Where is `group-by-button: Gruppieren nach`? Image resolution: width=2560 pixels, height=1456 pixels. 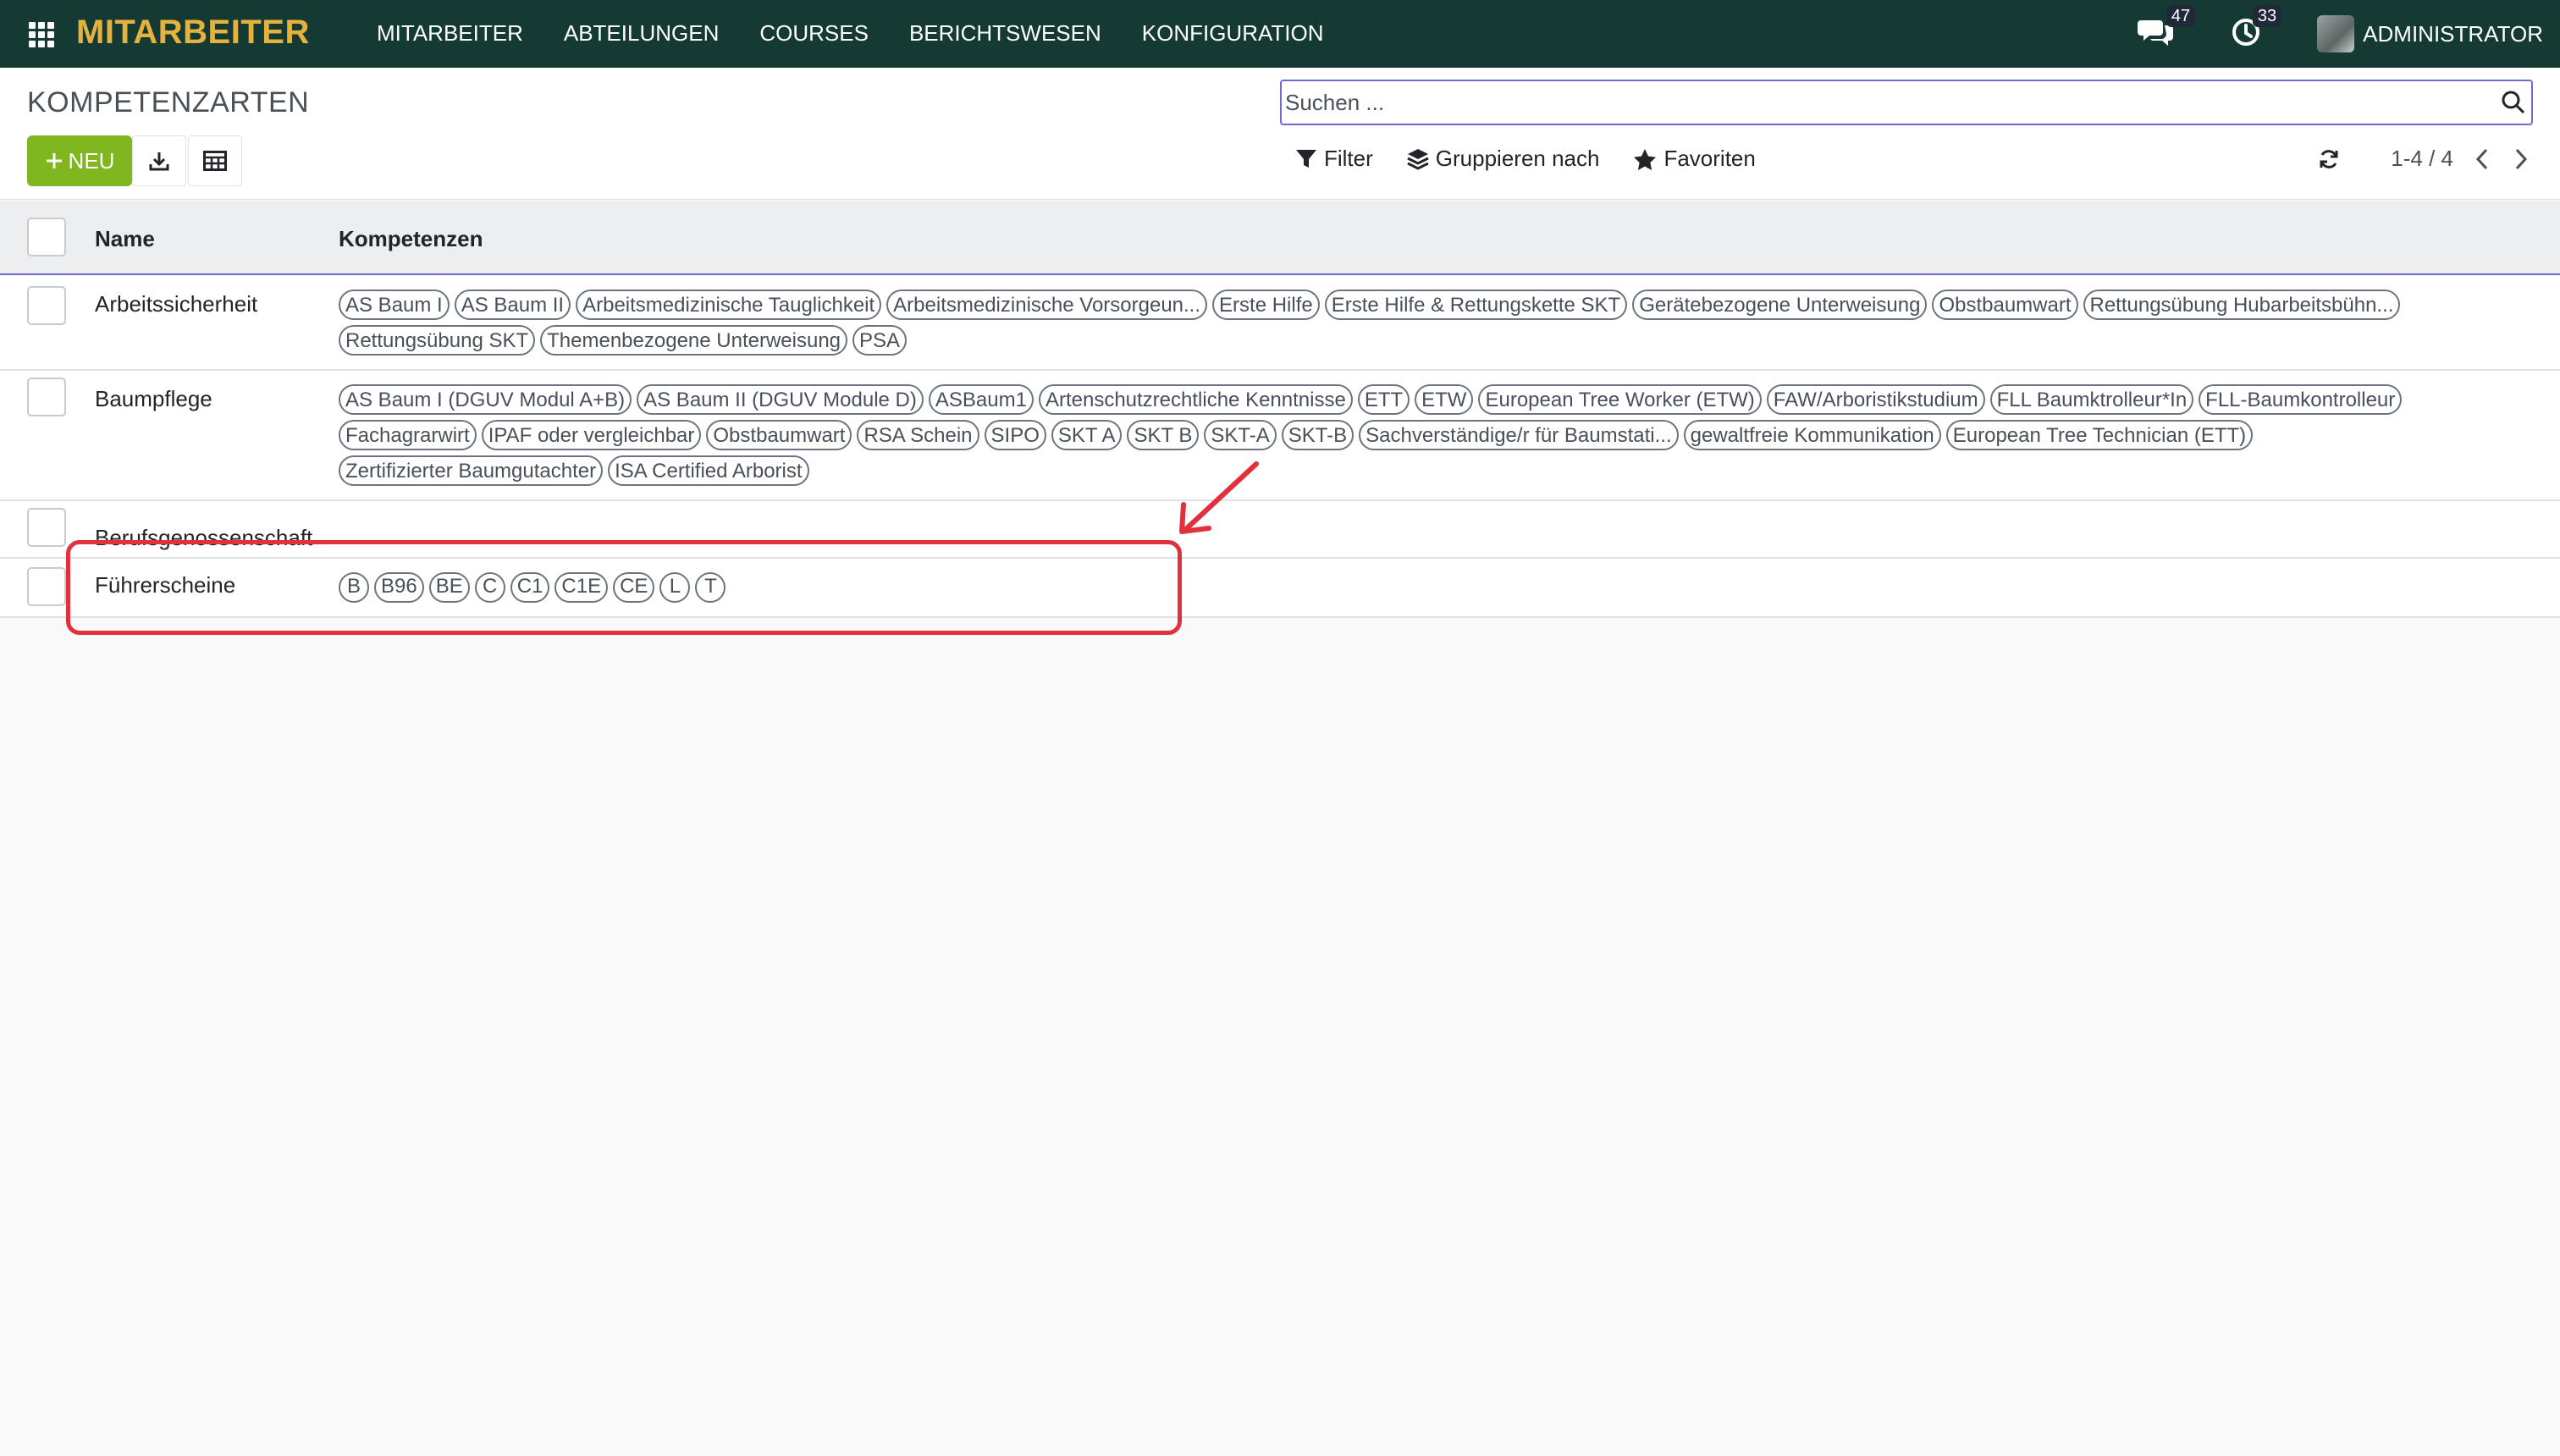
group-by-button: Gruppieren nach is located at coordinates (1503, 159).